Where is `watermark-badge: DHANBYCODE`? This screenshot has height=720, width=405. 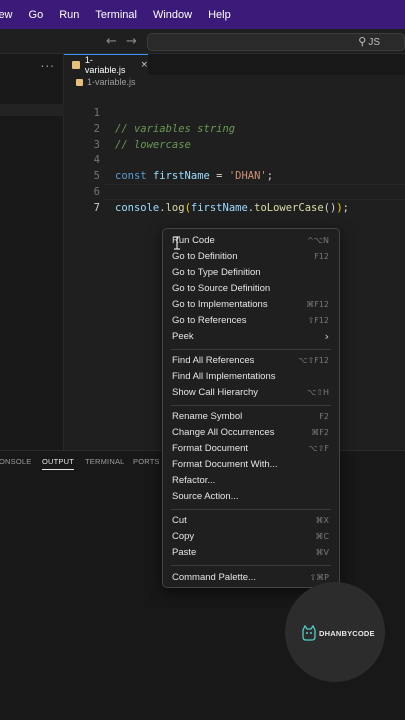 watermark-badge: DHANBYCODE is located at coordinates (335, 632).